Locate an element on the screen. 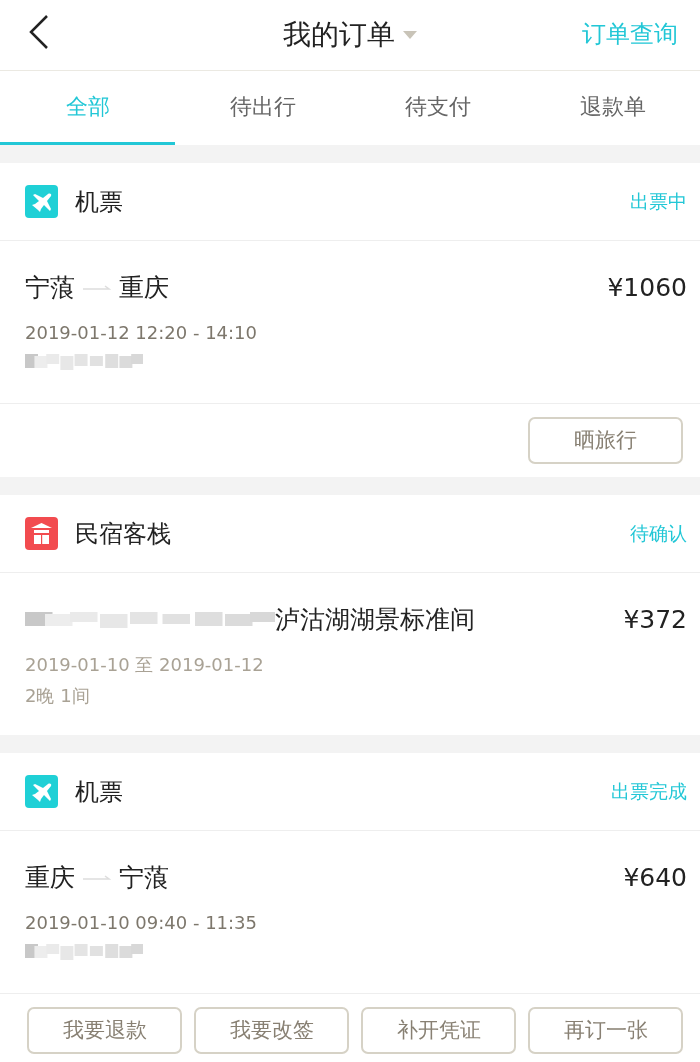  page-title: 我的订单 is located at coordinates (339, 35).